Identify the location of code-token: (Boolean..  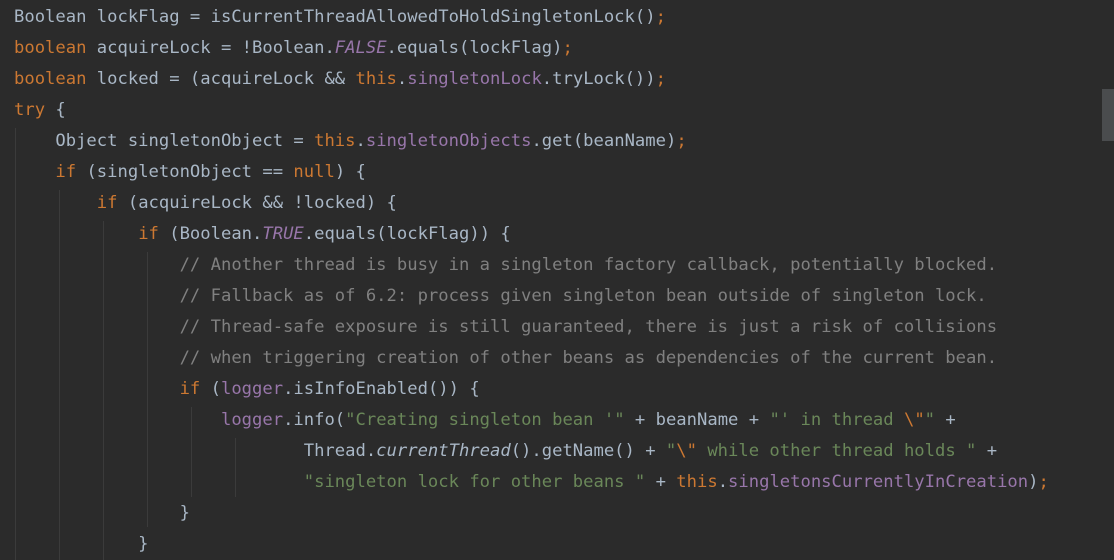
(216, 234).